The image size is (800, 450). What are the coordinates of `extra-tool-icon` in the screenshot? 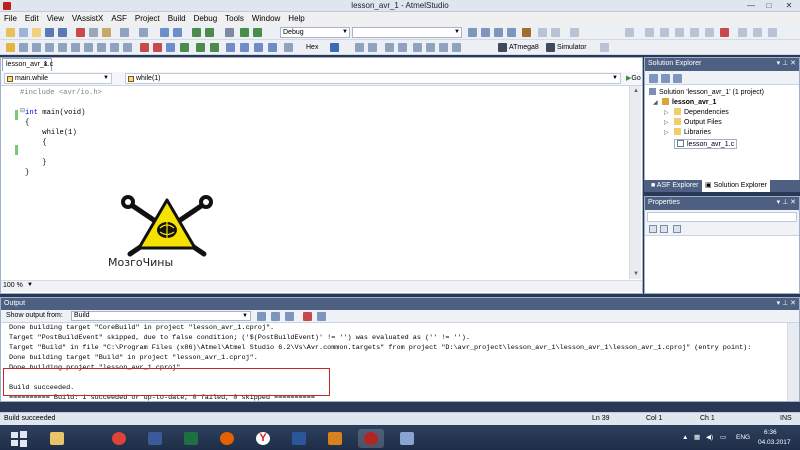 It's located at (604, 47).